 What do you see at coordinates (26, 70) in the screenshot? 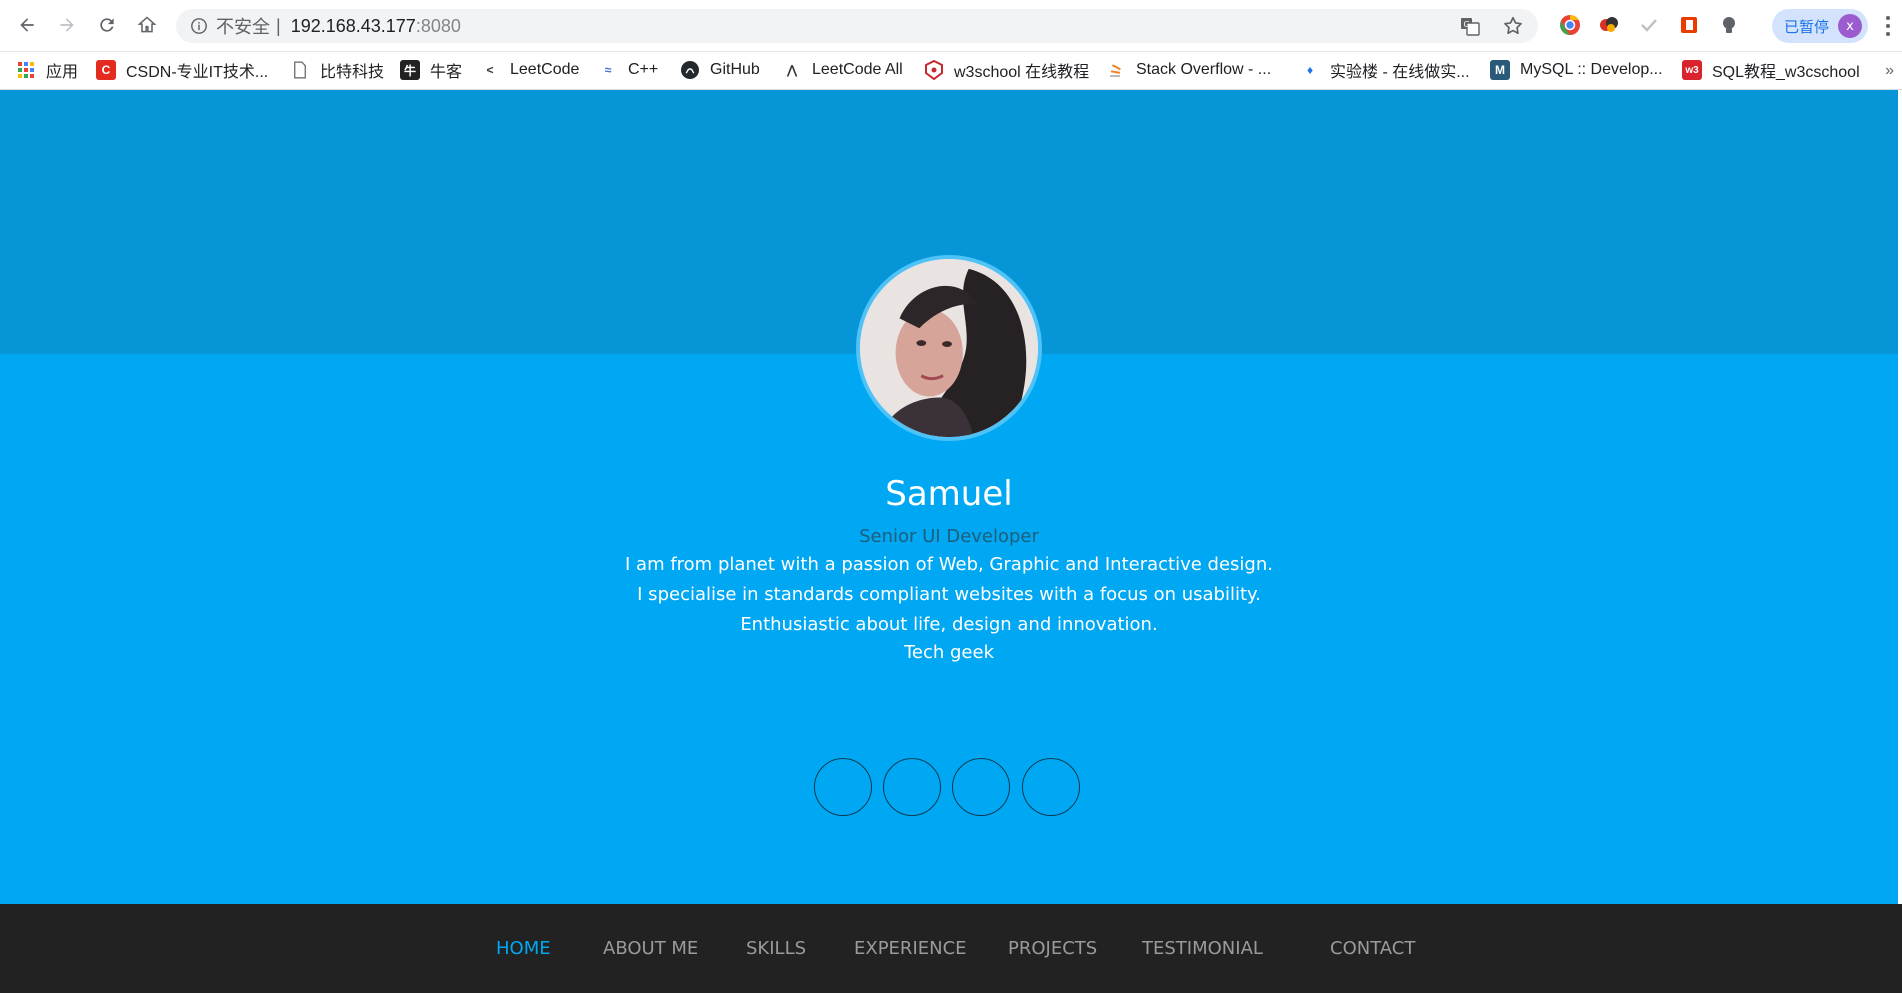
I see `apps-grid-icon` at bounding box center [26, 70].